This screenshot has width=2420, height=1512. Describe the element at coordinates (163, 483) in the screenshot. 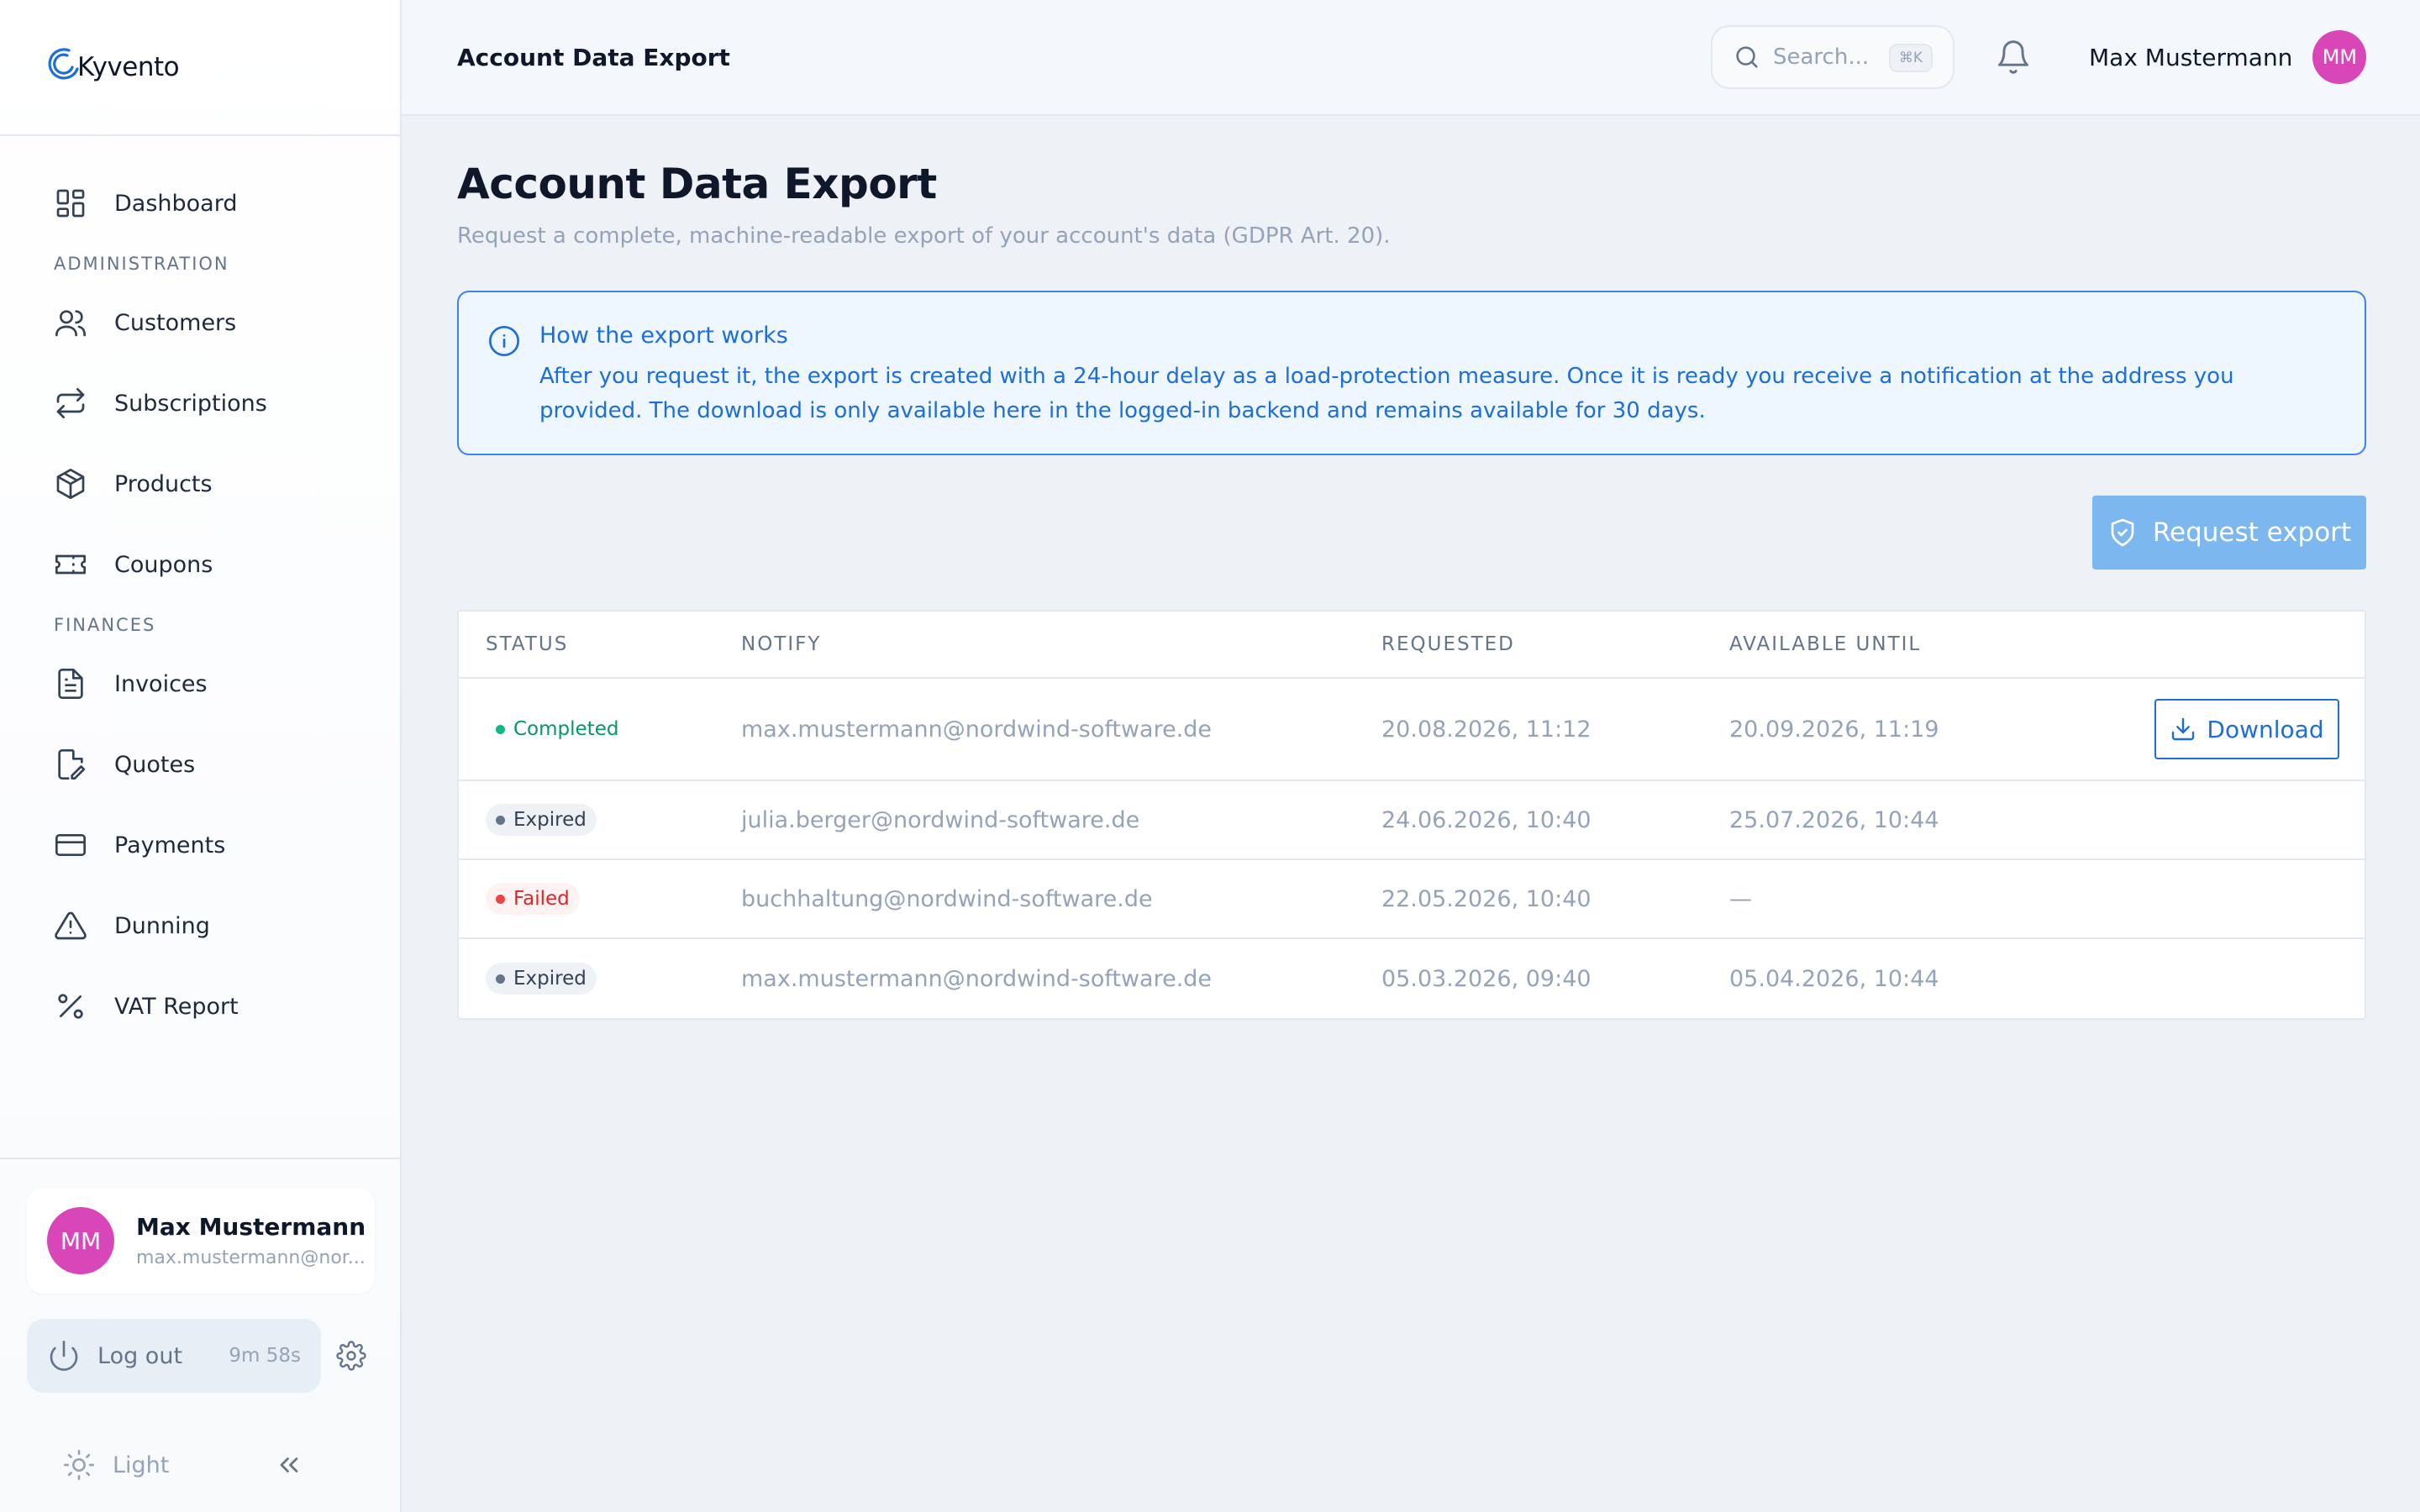

I see `sidebar-item-label: Products` at that location.